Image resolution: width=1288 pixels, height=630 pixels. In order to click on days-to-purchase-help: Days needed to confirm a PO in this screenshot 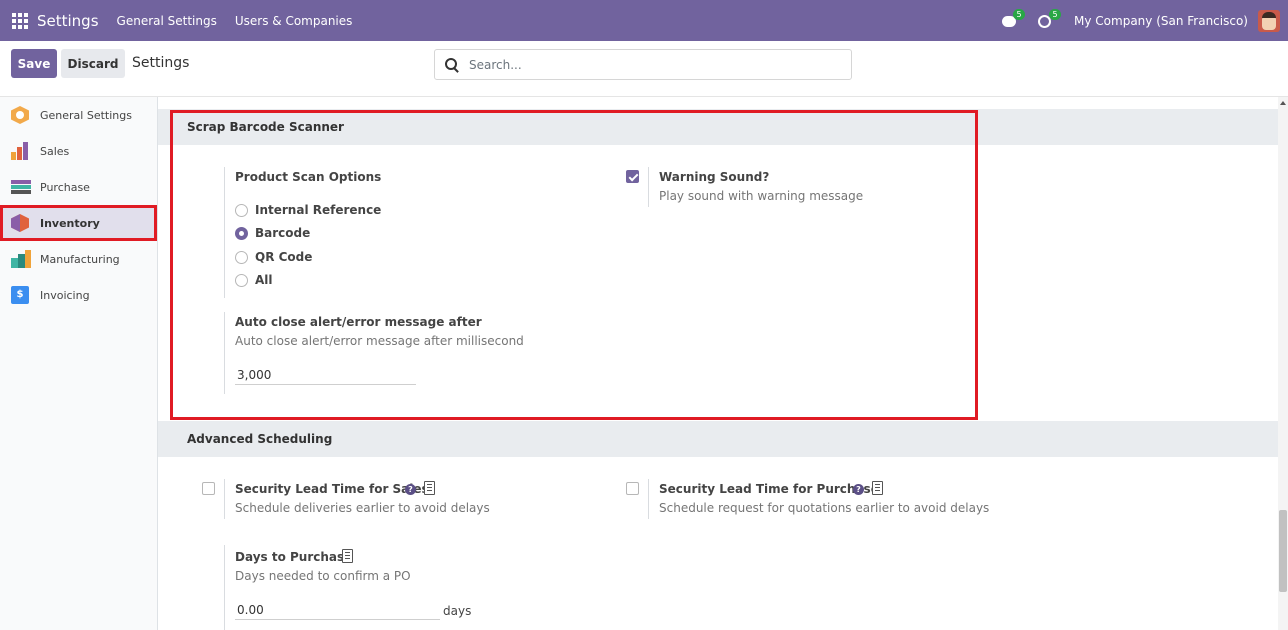, I will do `click(323, 576)`.